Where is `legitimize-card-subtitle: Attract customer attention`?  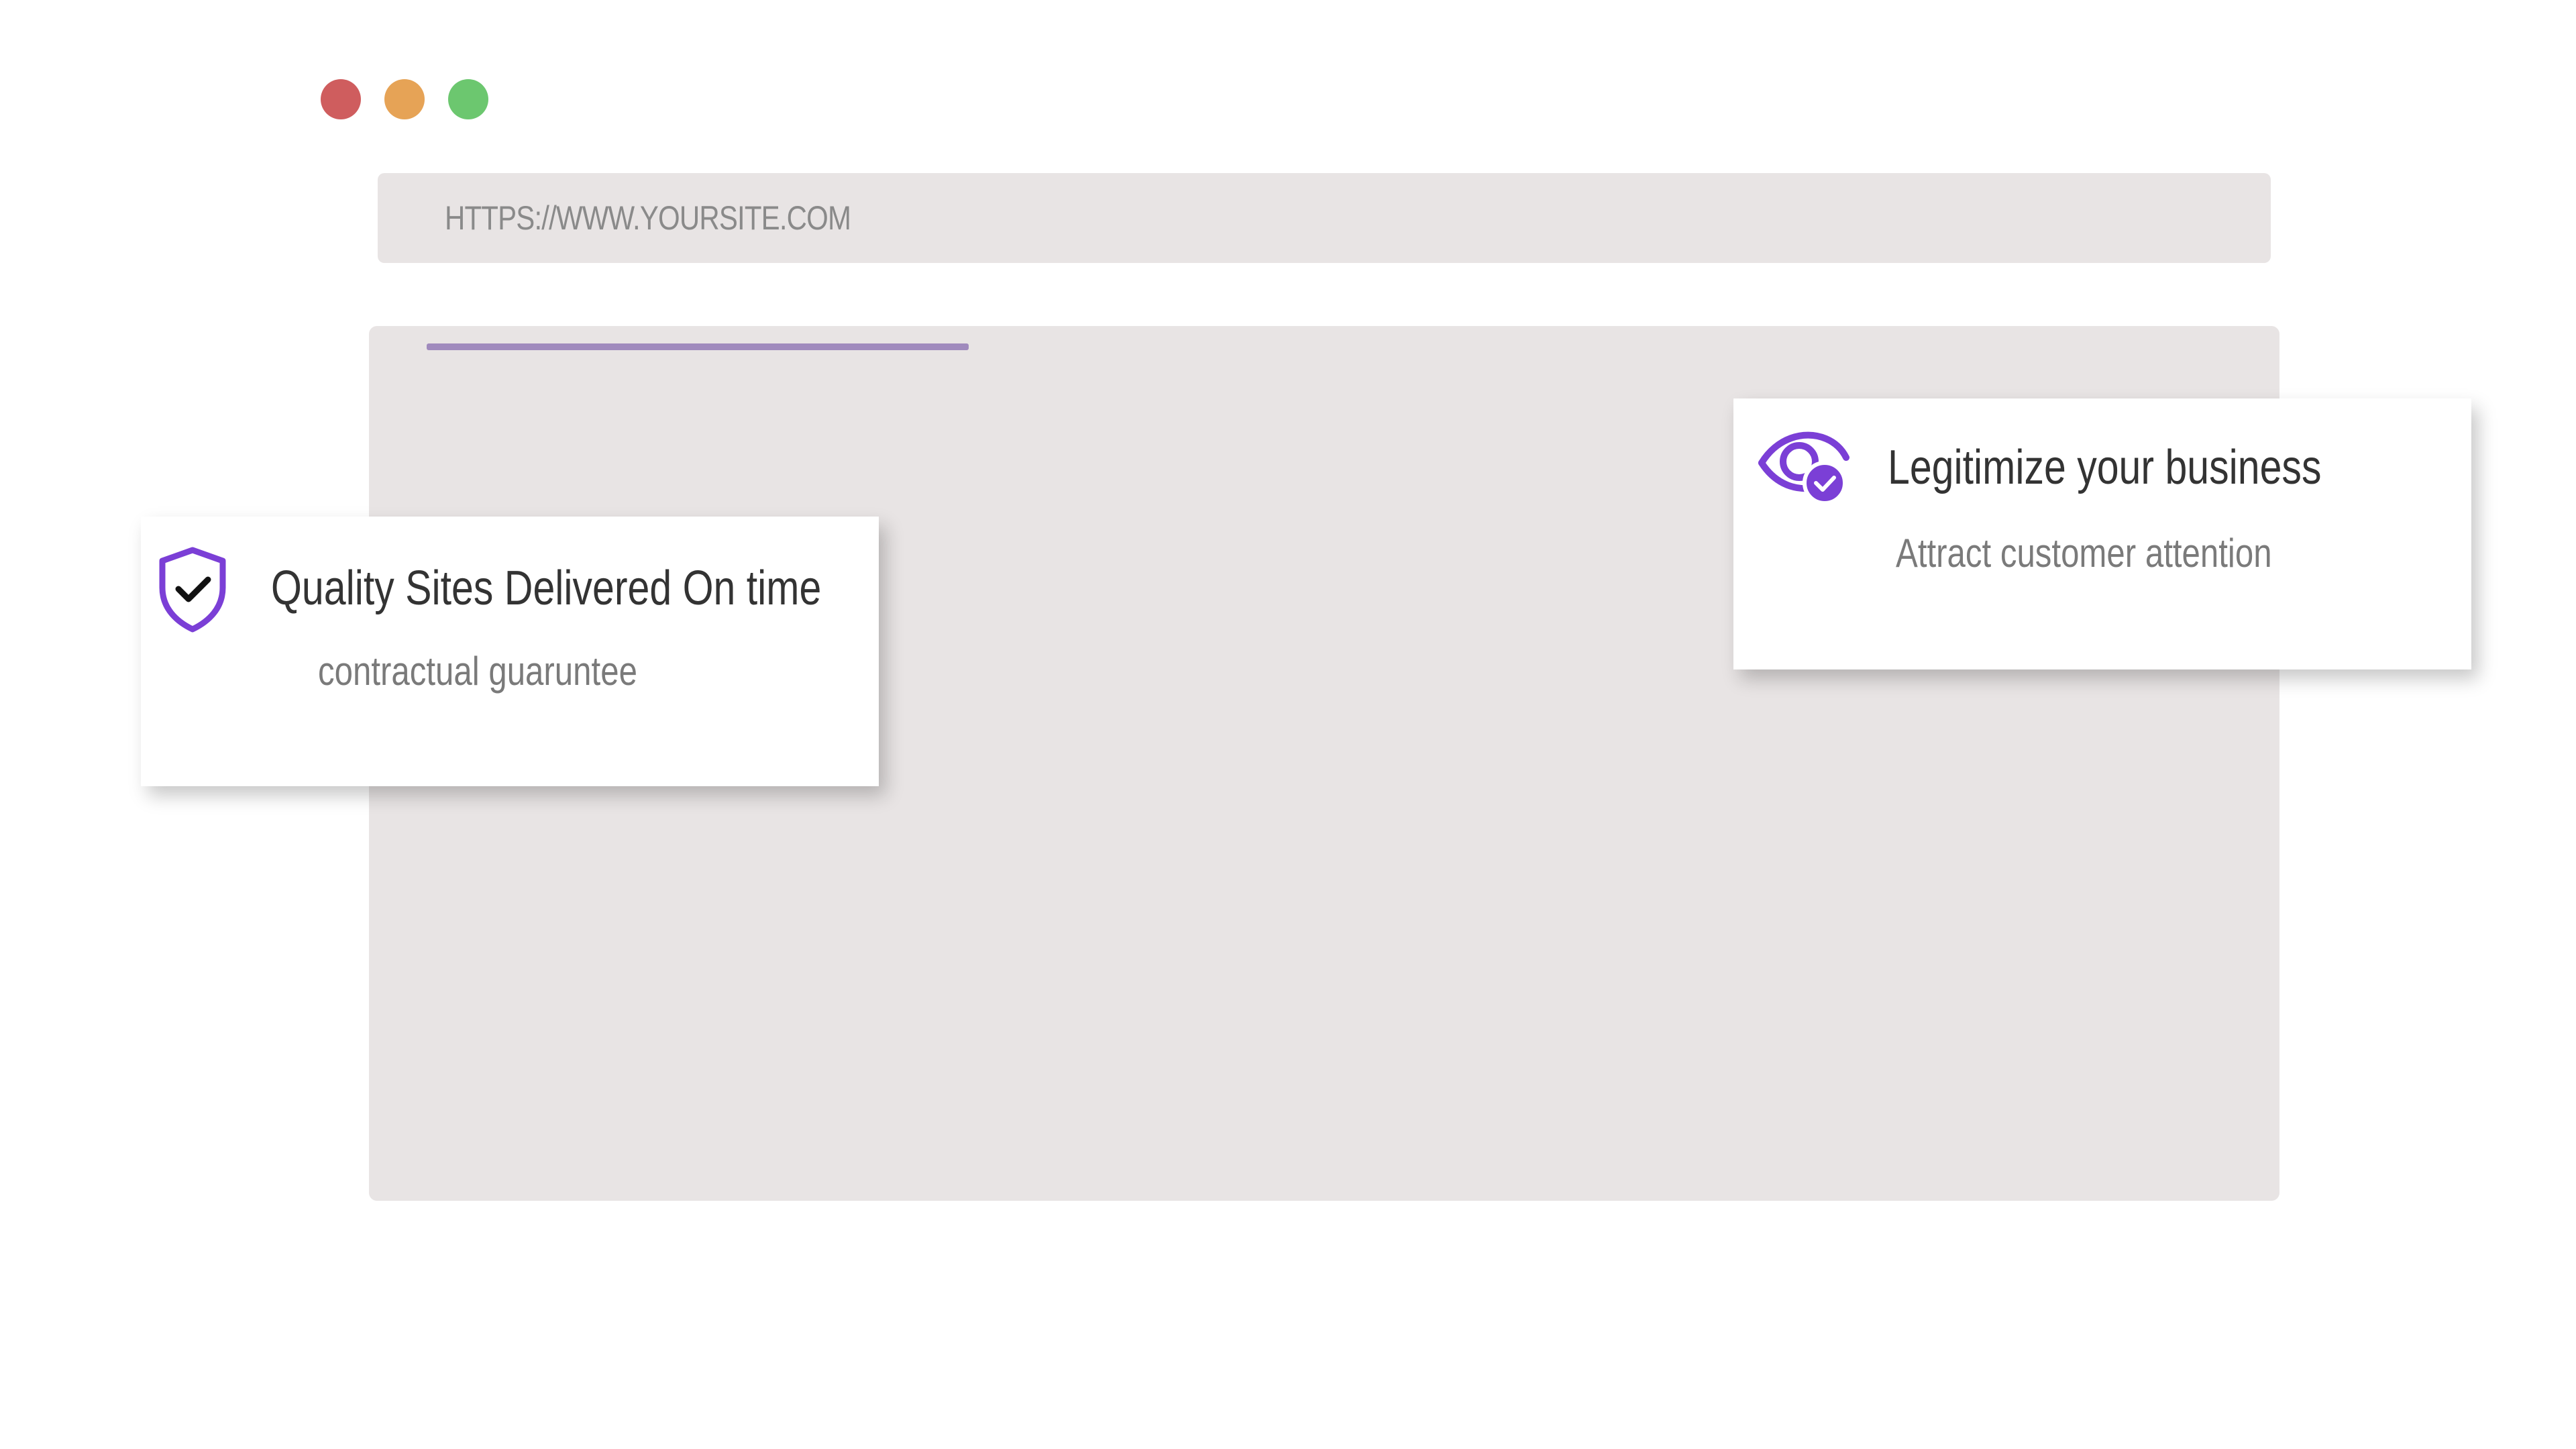 legitimize-card-subtitle: Attract customer attention is located at coordinates (2084, 553).